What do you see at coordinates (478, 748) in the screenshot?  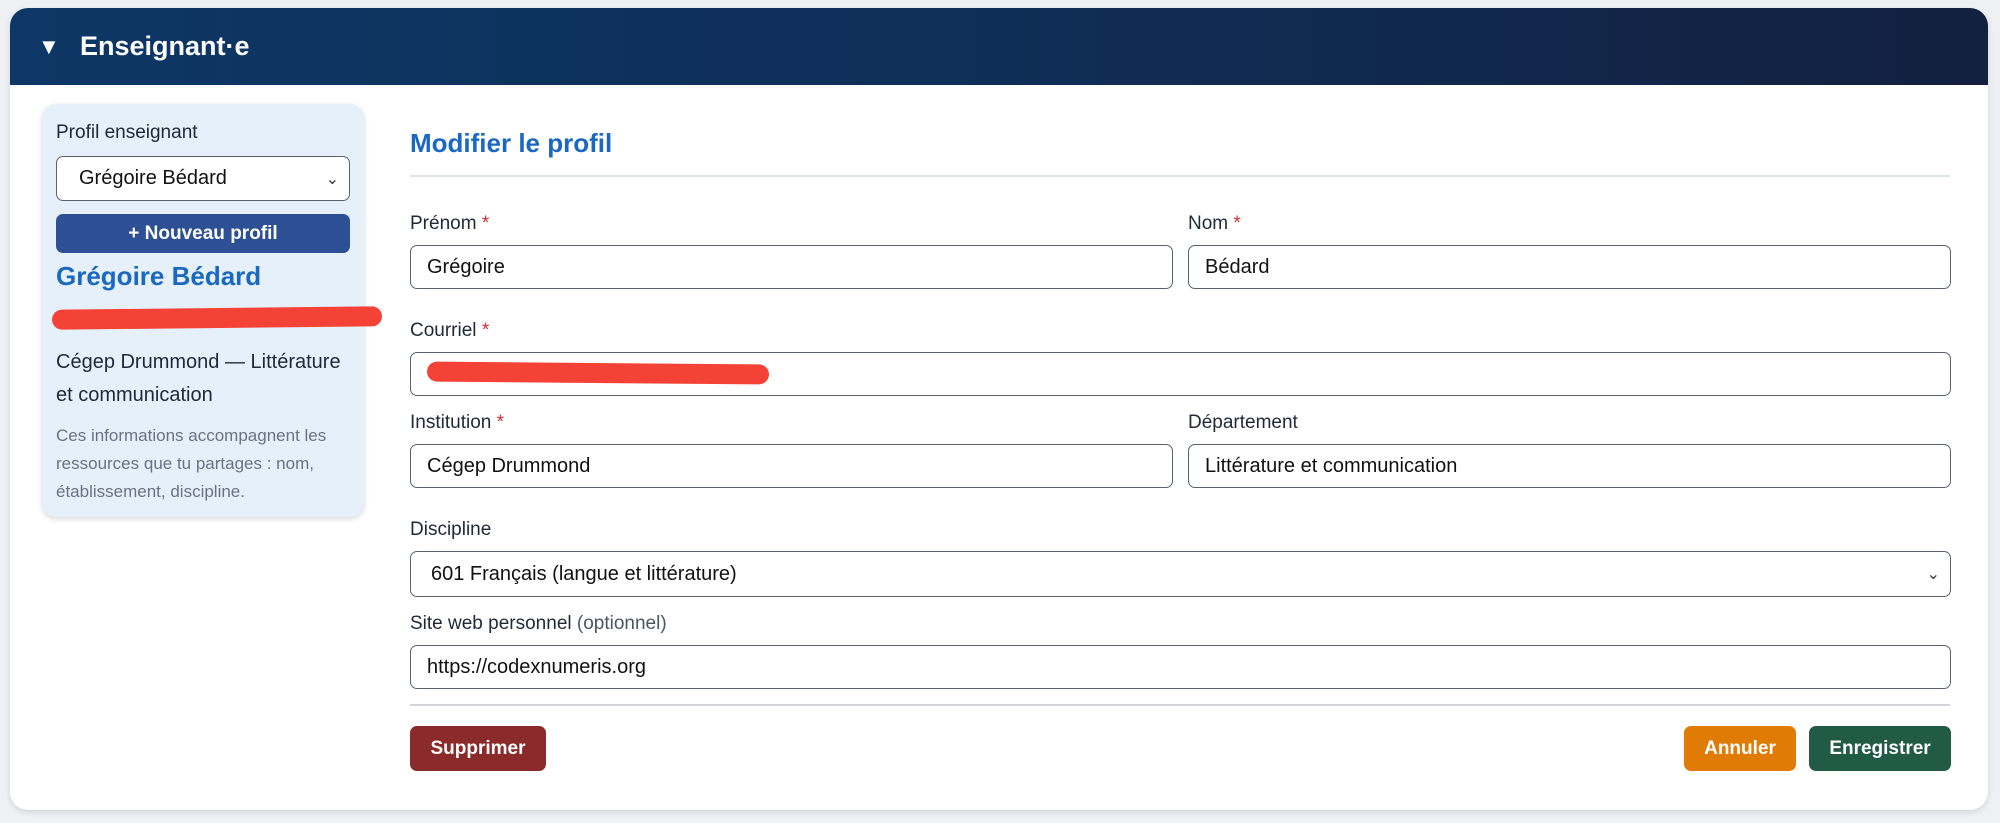 I see `delete-button: Supprimer` at bounding box center [478, 748].